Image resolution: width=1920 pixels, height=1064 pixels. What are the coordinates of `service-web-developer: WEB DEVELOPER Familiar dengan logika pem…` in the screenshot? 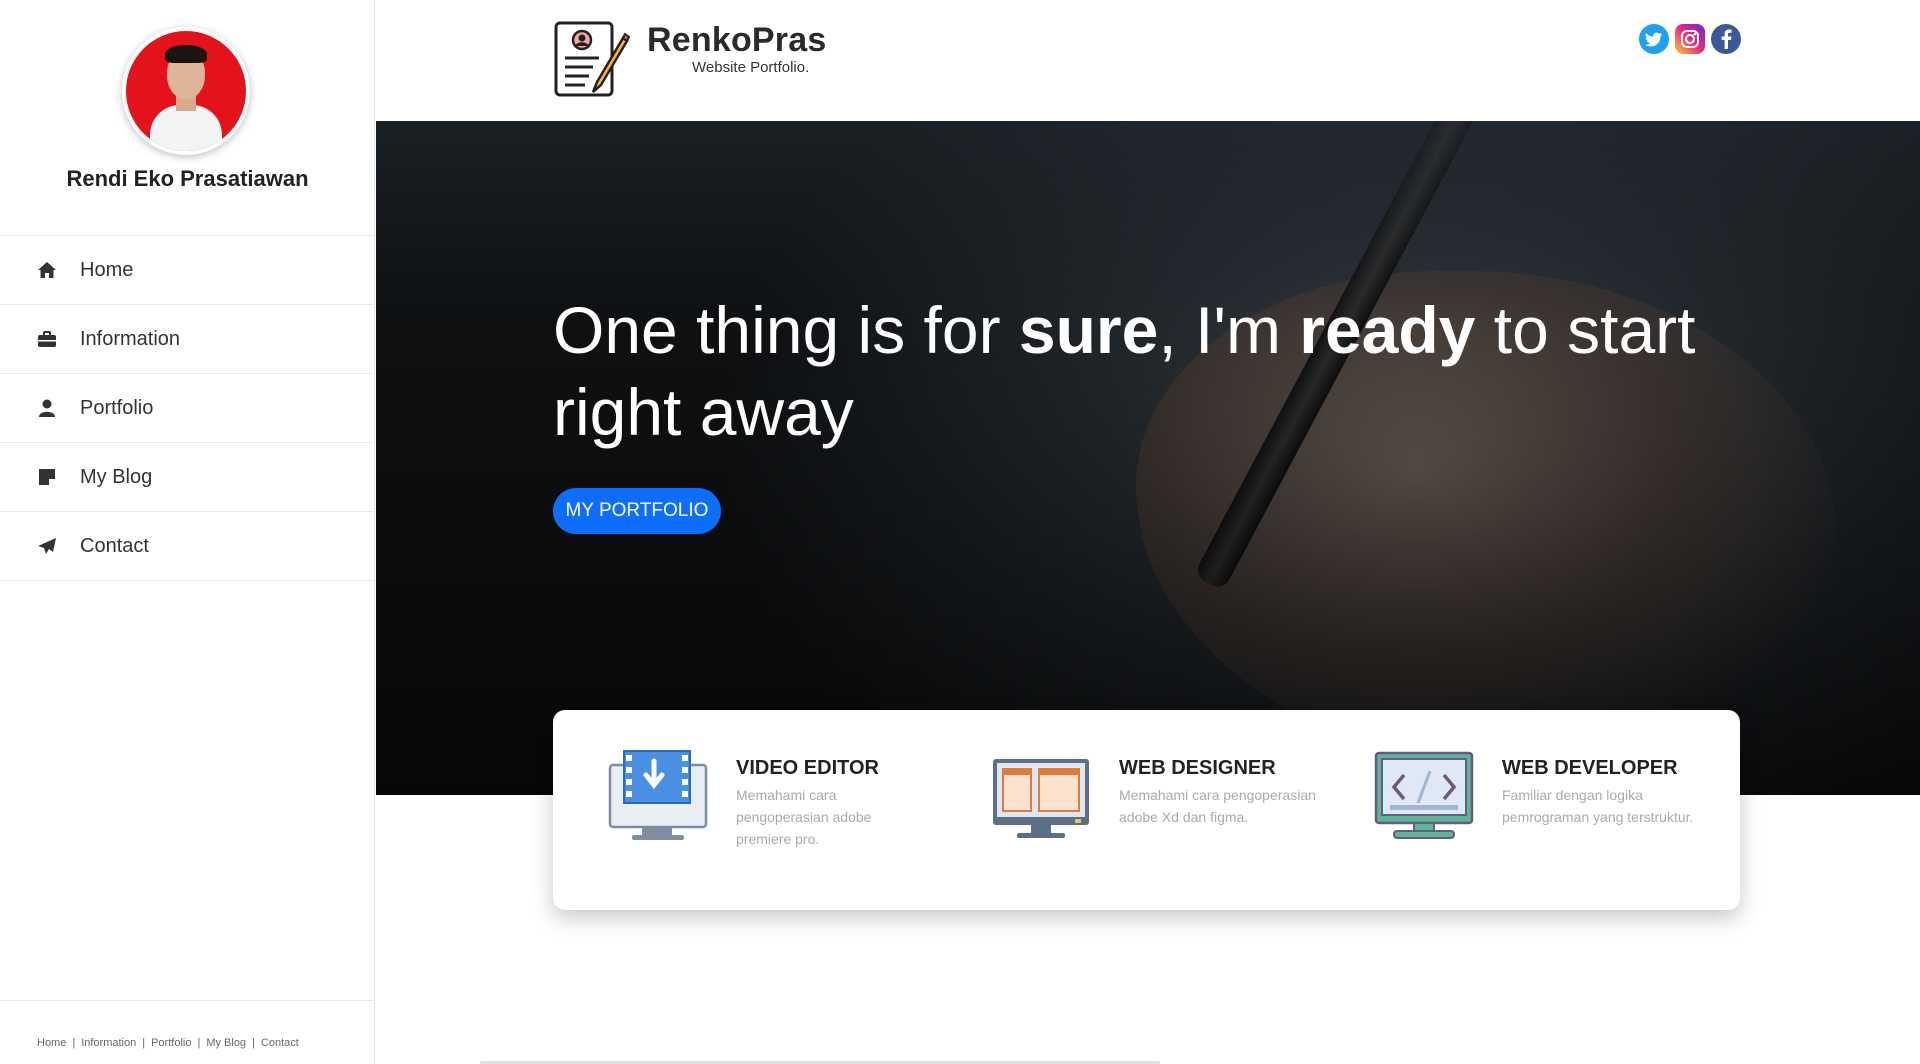 It's located at (1544, 810).